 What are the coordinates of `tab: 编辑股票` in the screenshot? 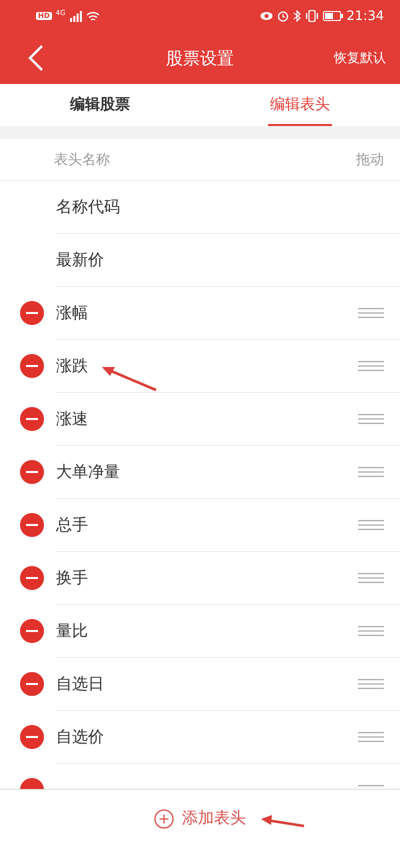 It's located at (100, 105).